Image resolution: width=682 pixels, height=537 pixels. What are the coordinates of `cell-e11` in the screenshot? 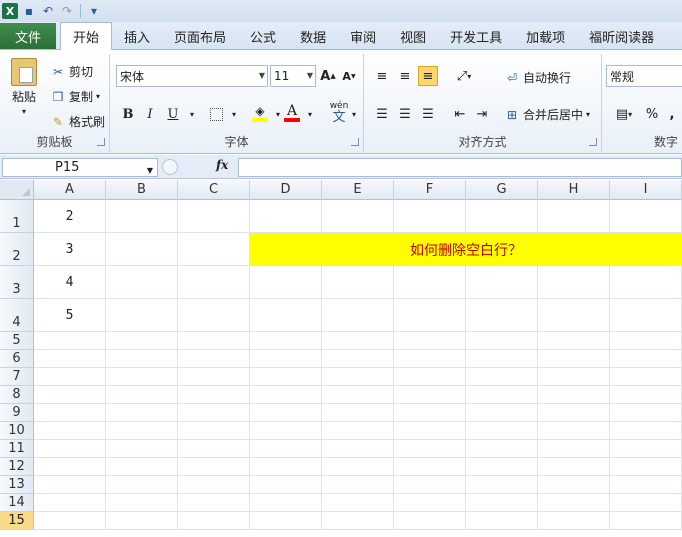 It's located at (358, 449).